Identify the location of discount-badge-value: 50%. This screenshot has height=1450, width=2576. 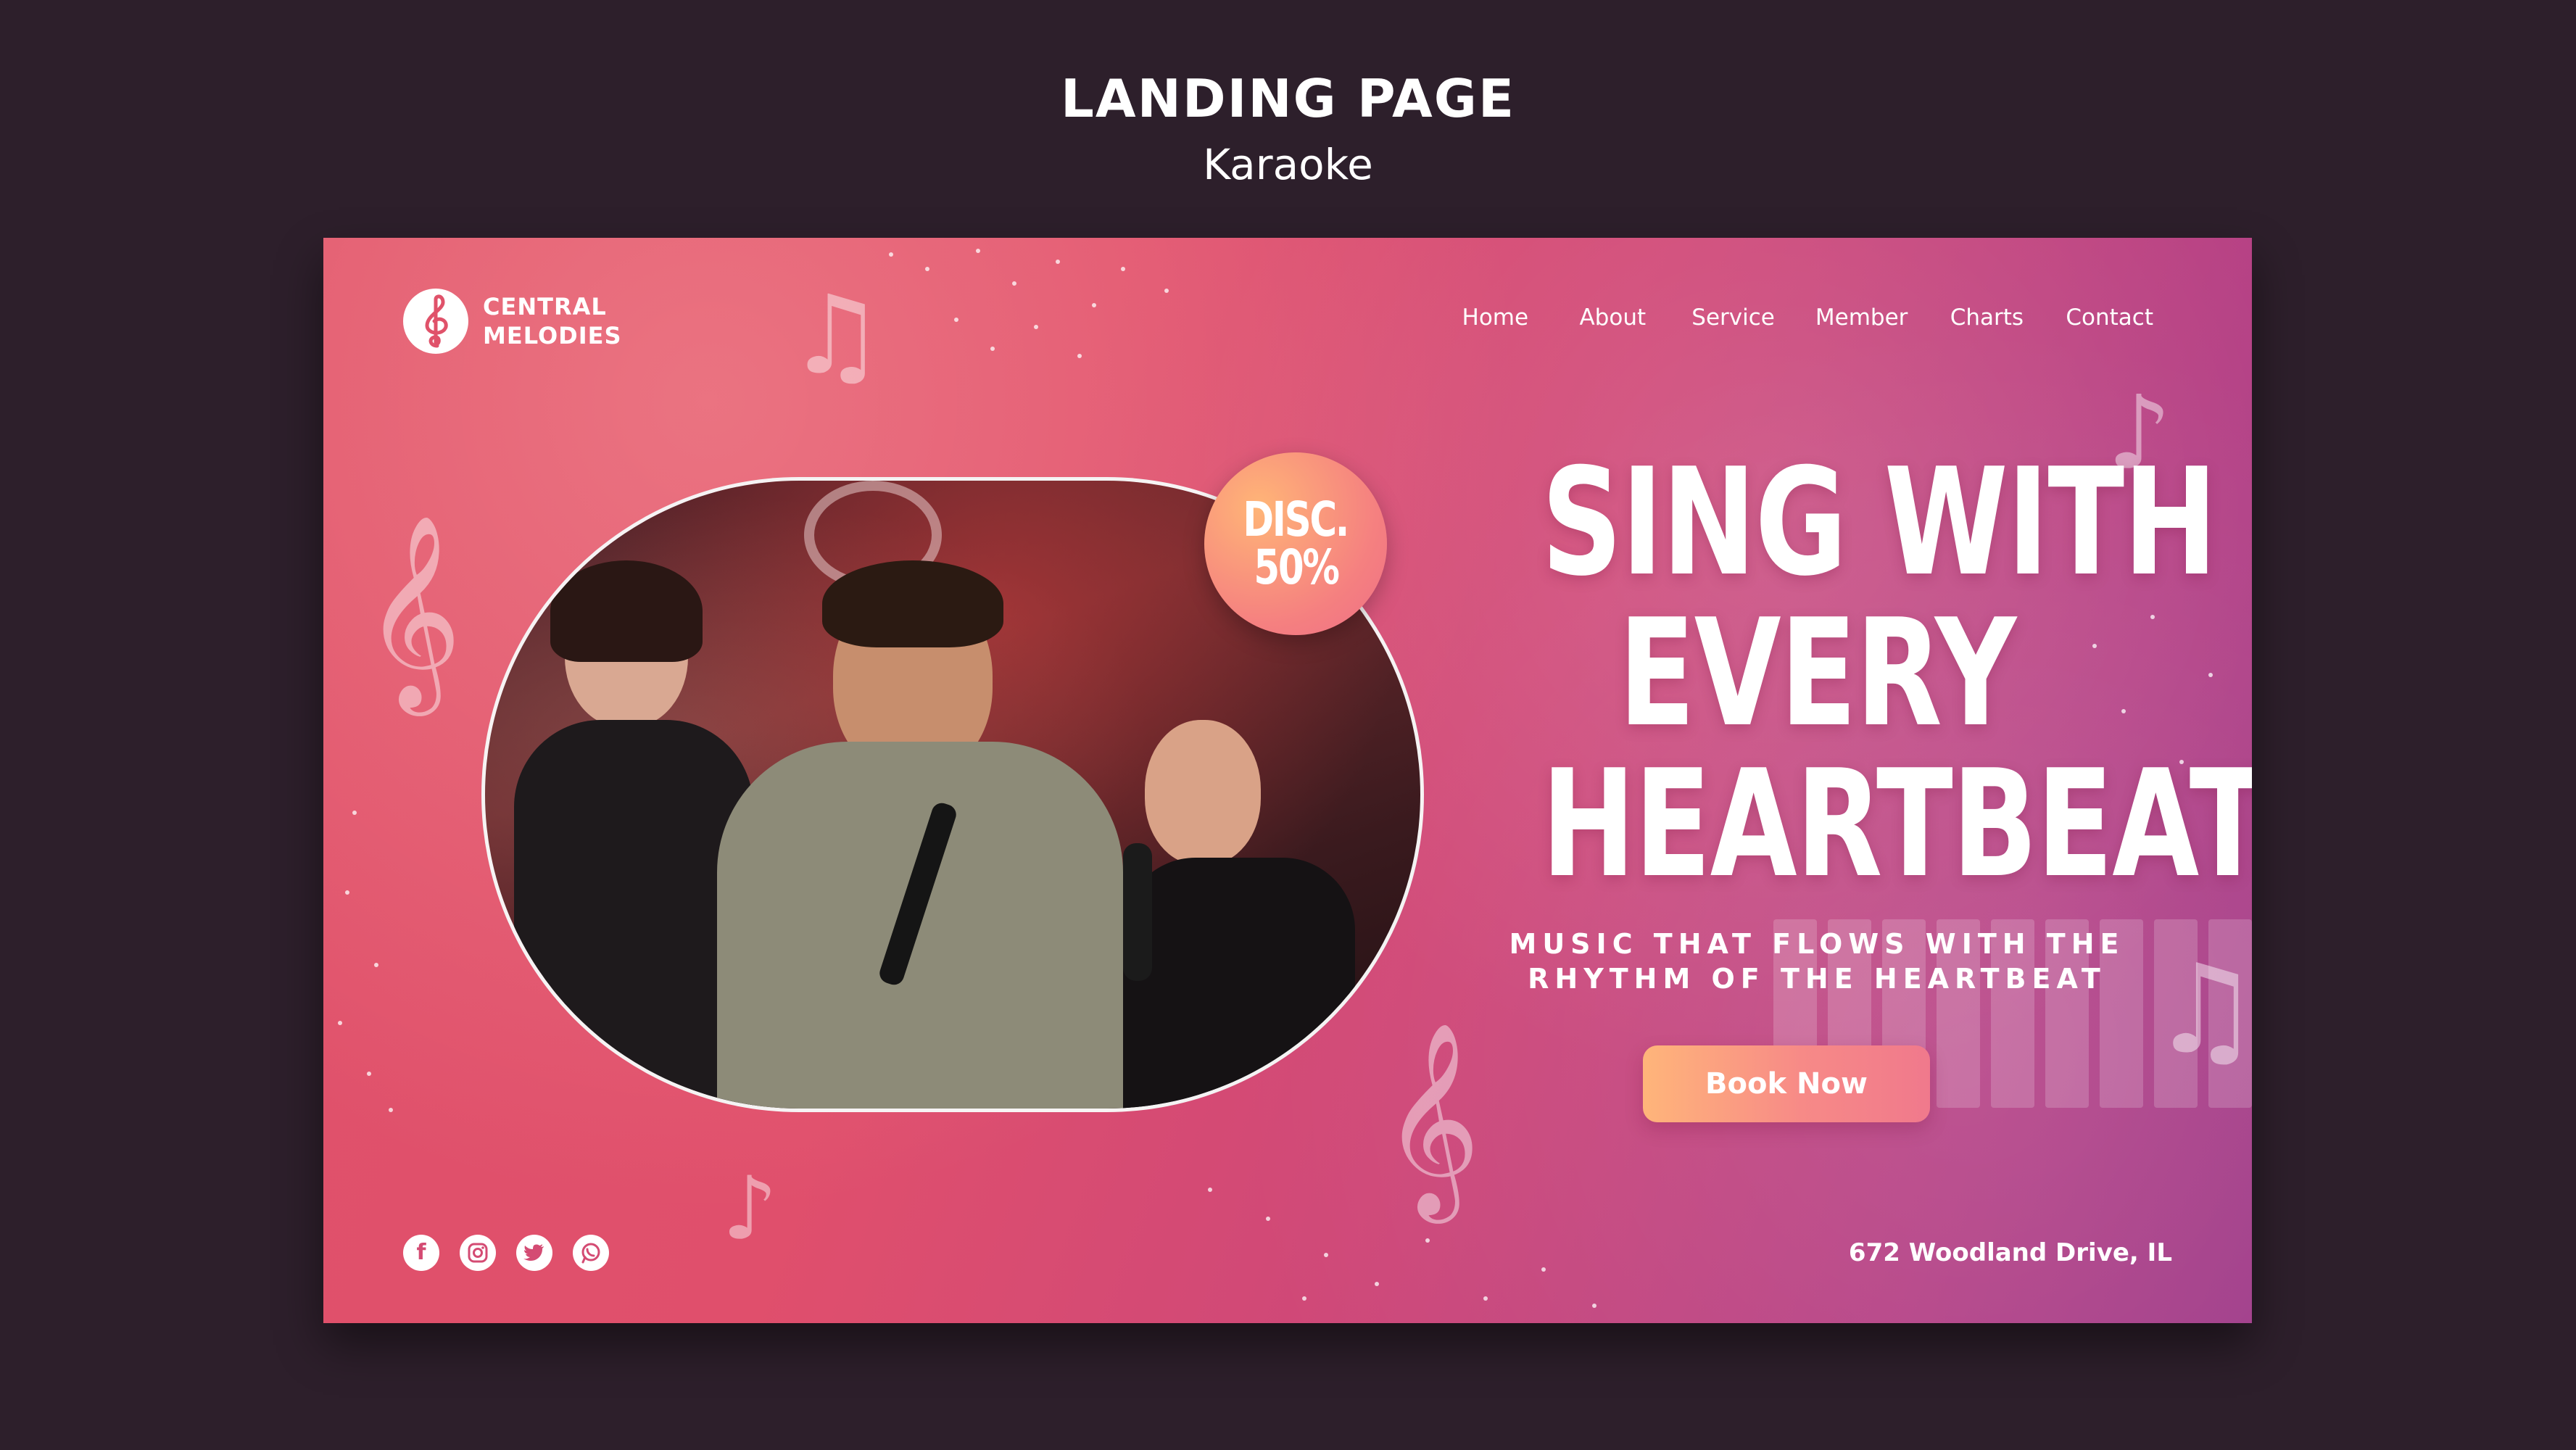
(1297, 567).